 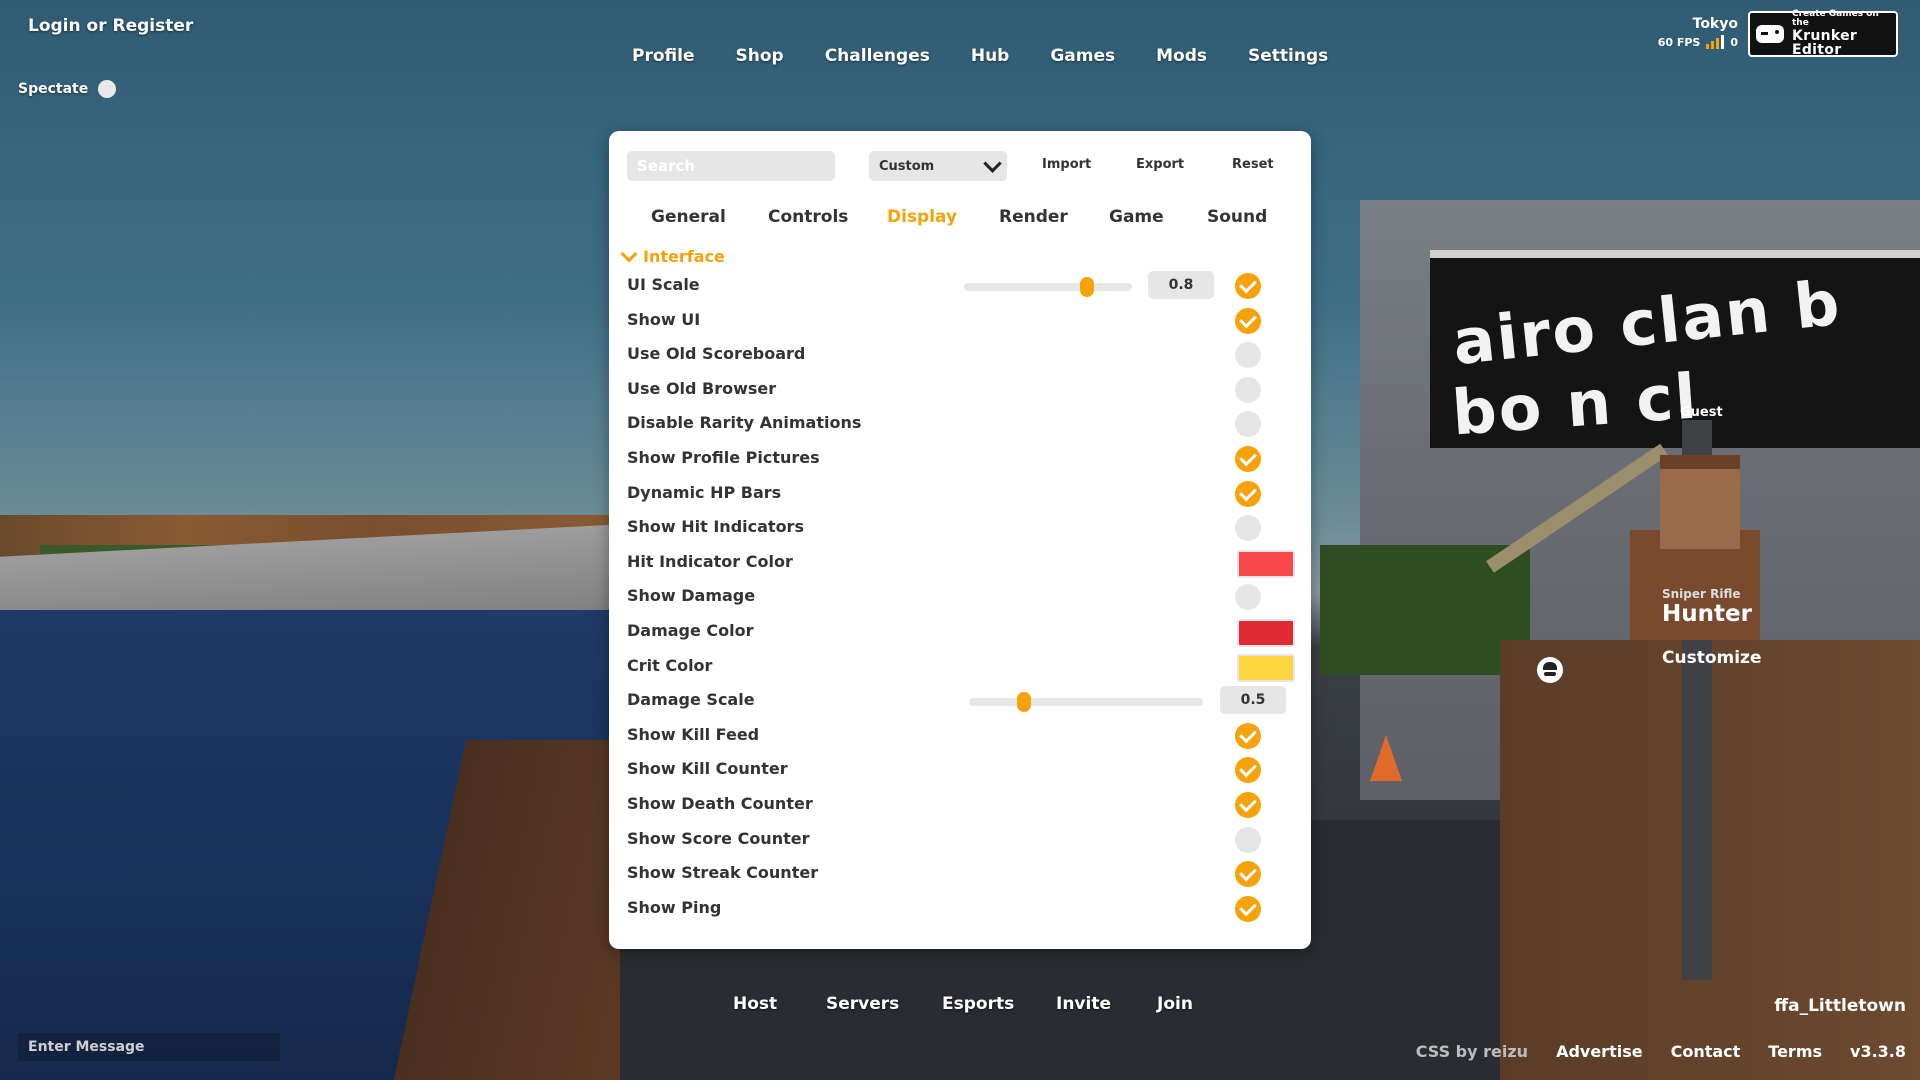 What do you see at coordinates (688, 217) in the screenshot?
I see `tab-general: General` at bounding box center [688, 217].